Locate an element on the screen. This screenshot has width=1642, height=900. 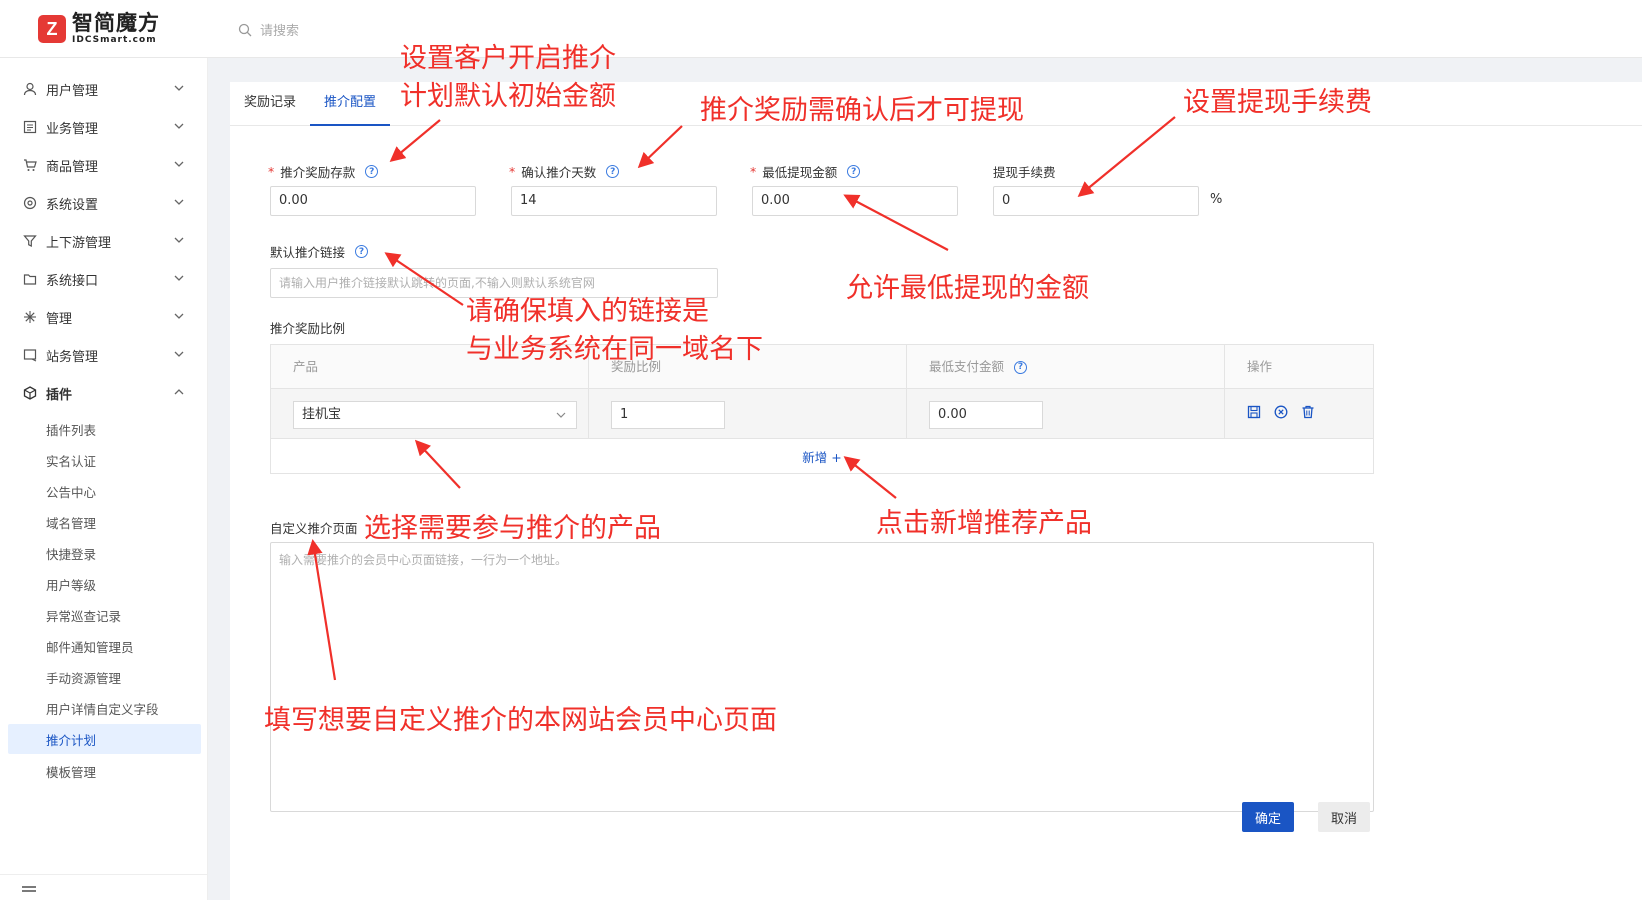
cancel-button: 取消 is located at coordinates (1344, 817).